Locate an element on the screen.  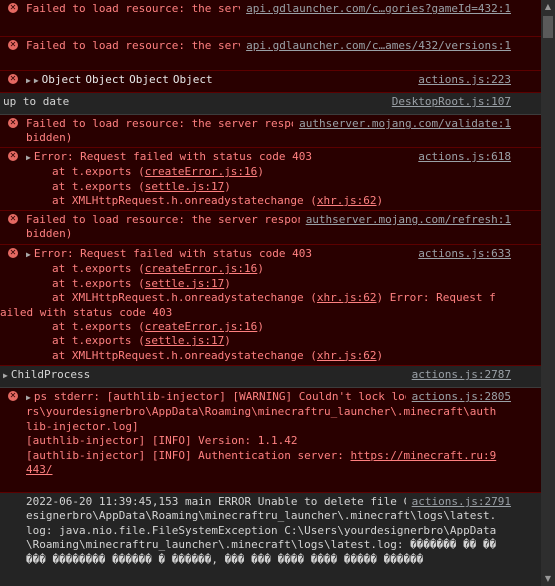
source-link: actions.js:2791 is located at coordinates (458, 502).